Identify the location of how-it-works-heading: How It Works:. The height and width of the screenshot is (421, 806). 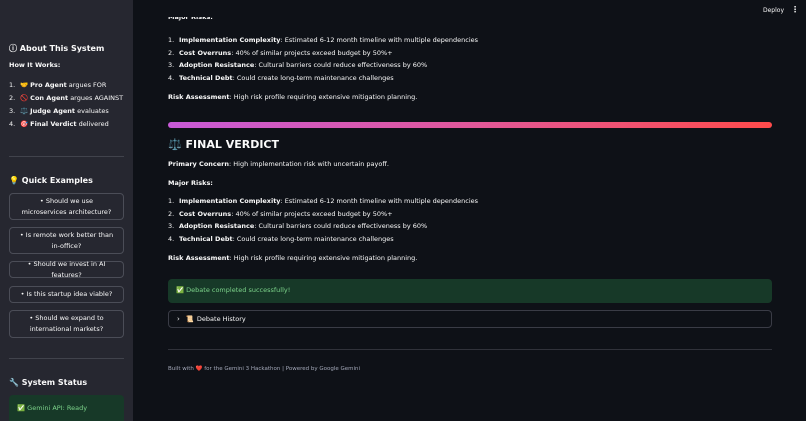
(35, 65).